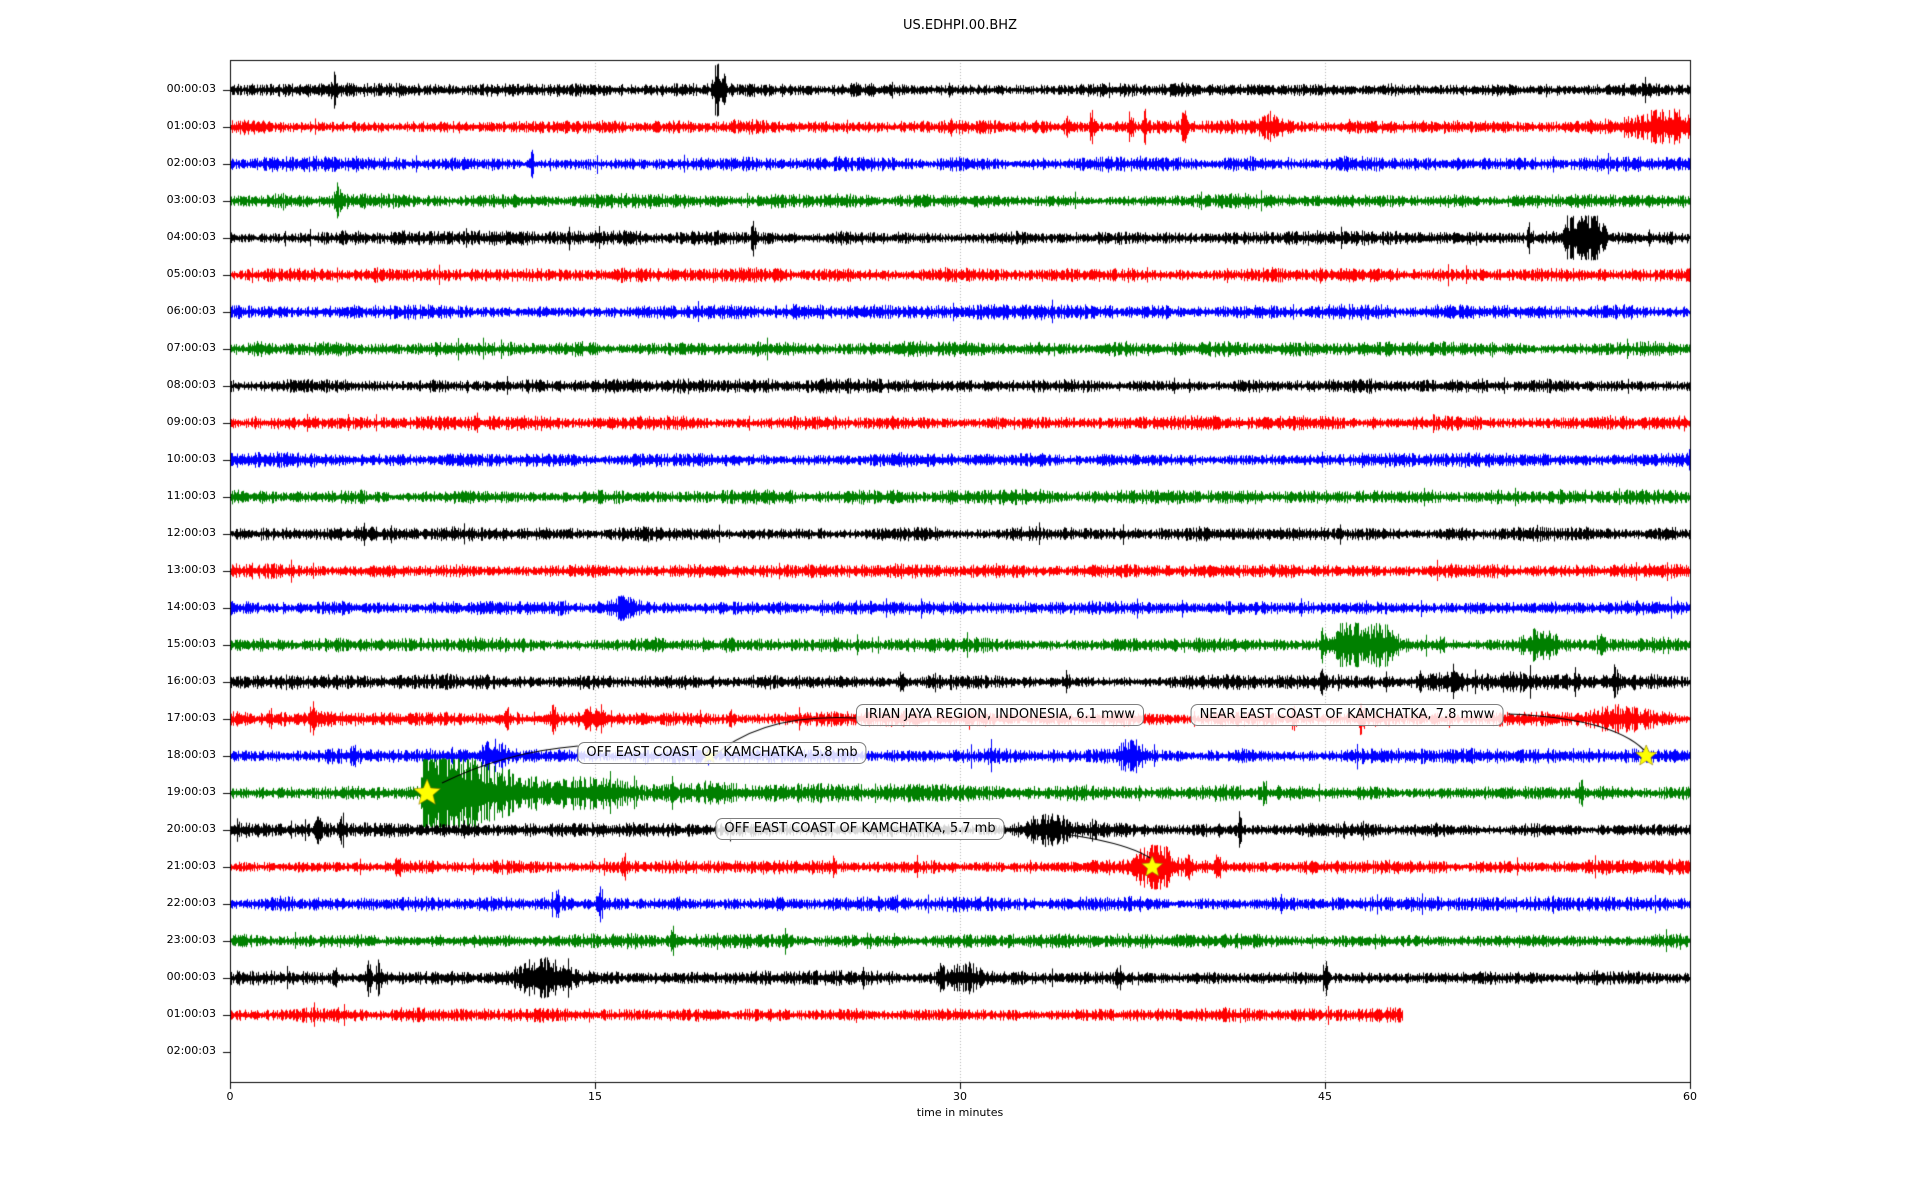  I want to click on event-annotation-irian-jaya: IRIAN JAYA REGION, INDONESIA, 6.1 mww, so click(1000, 715).